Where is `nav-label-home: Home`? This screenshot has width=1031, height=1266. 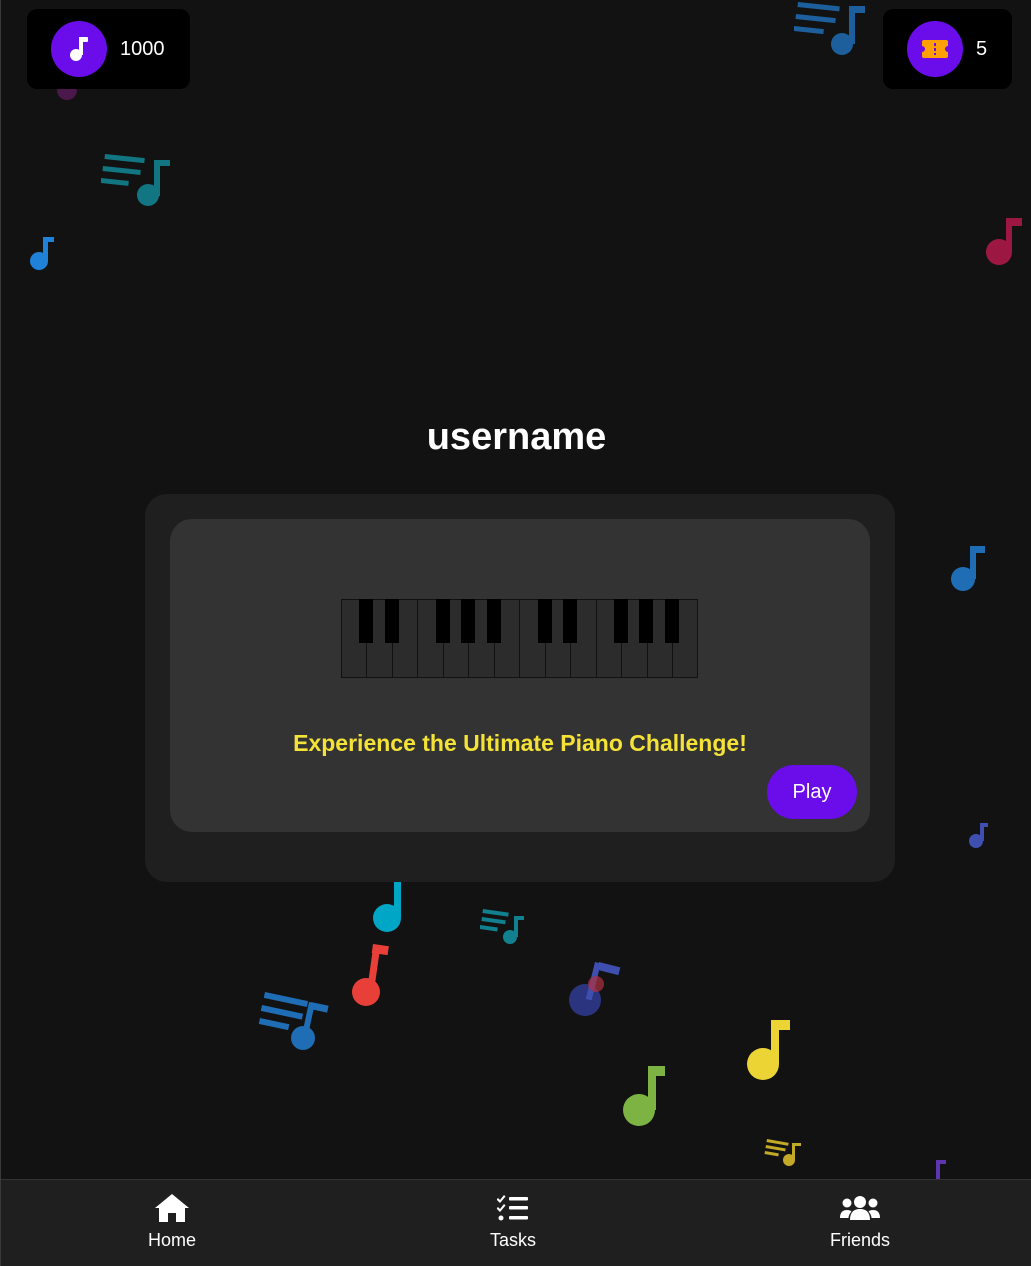 nav-label-home: Home is located at coordinates (171, 1240).